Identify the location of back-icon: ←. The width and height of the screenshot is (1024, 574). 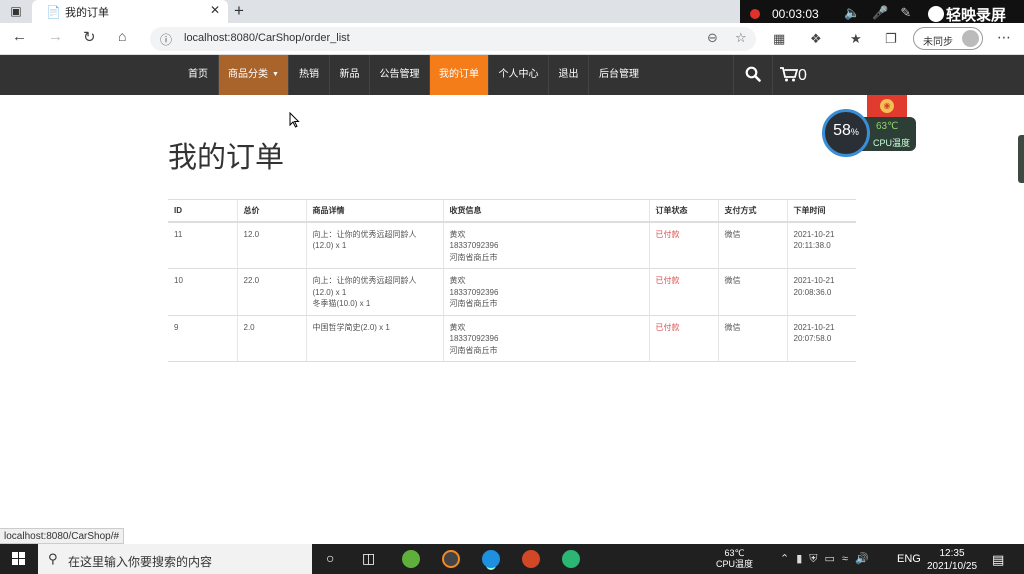
(19, 36).